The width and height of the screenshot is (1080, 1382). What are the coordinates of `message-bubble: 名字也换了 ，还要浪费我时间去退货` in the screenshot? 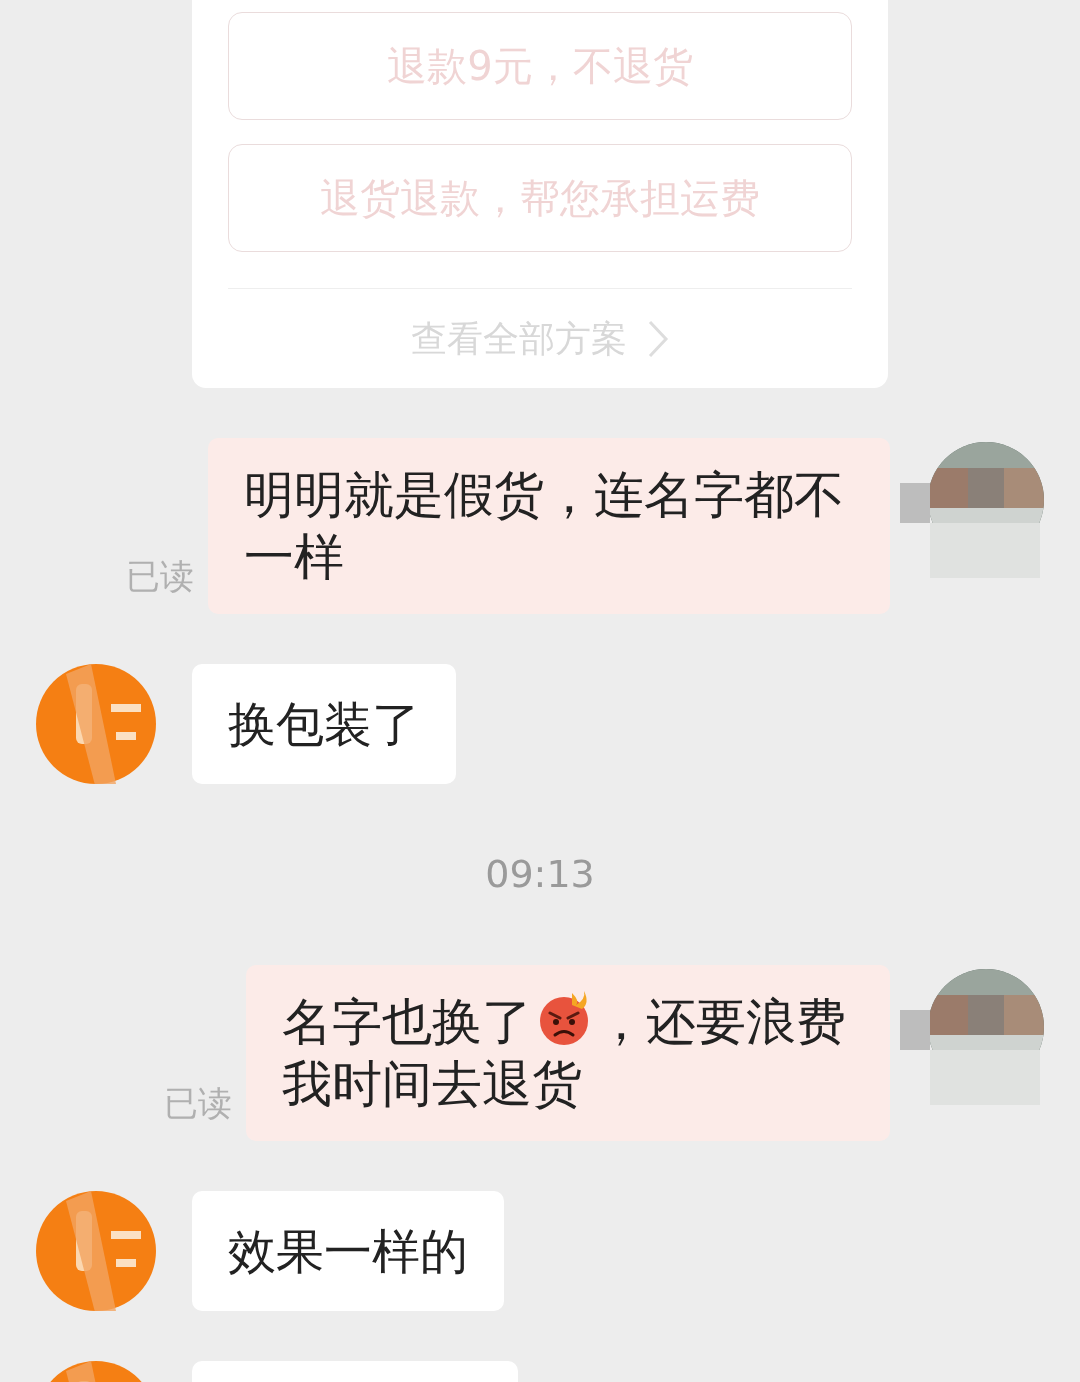 It's located at (568, 1053).